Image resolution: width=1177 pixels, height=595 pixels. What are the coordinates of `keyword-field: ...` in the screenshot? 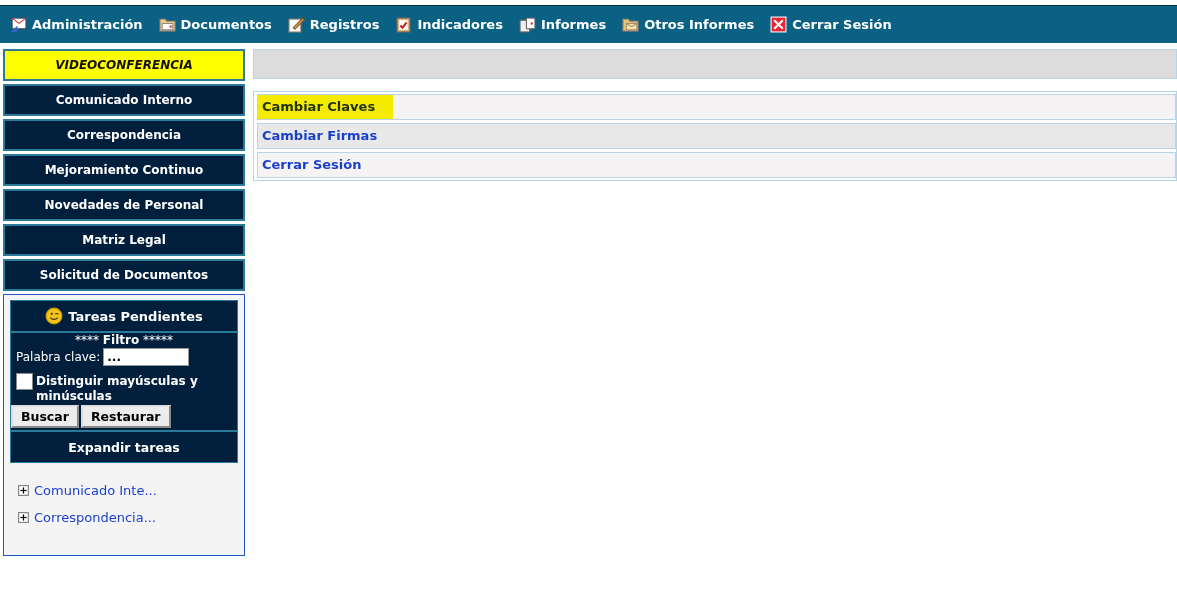 It's located at (146, 357).